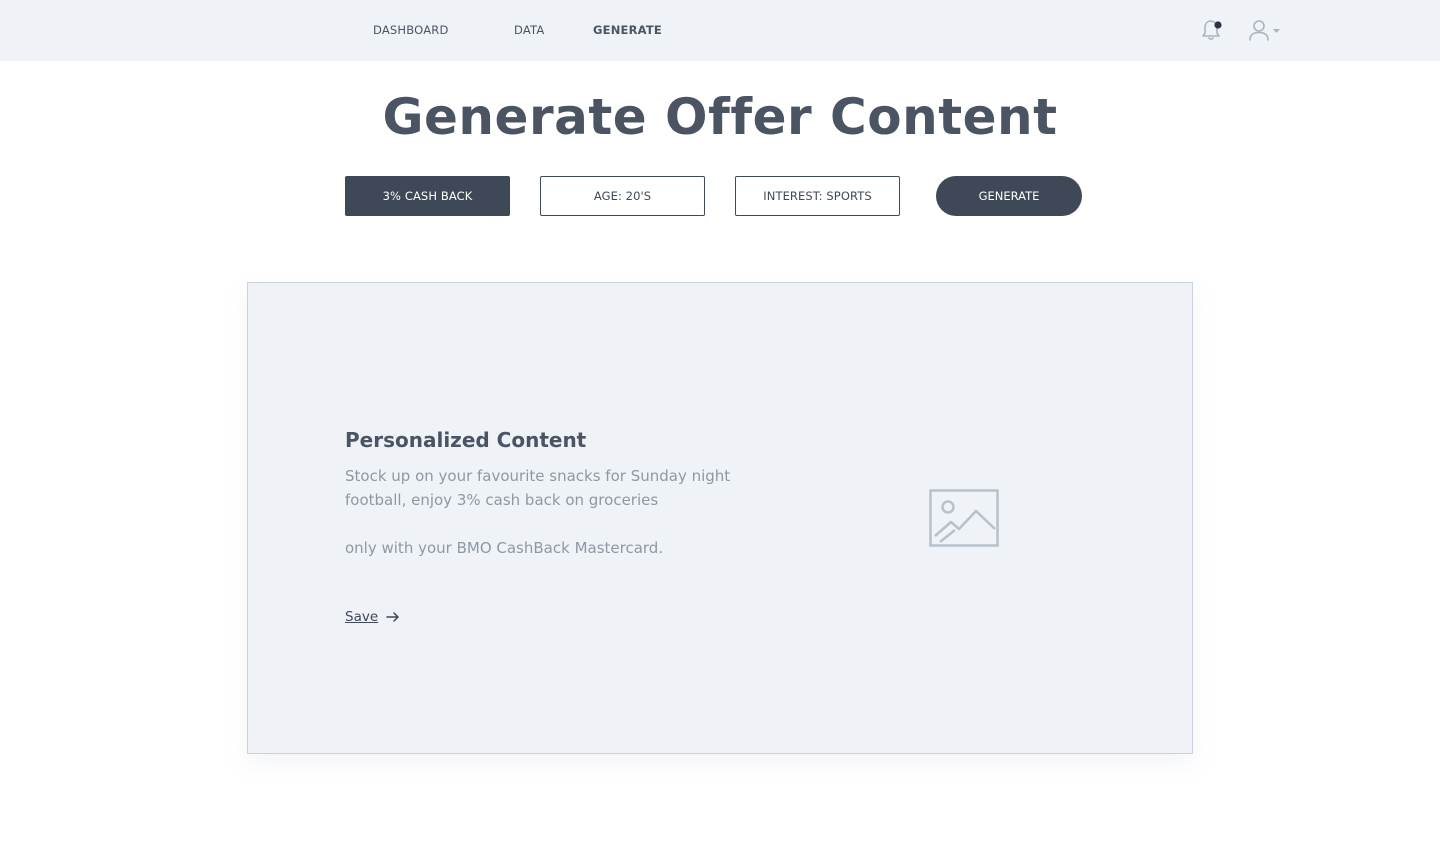  What do you see at coordinates (362, 617) in the screenshot?
I see `save-label: Save` at bounding box center [362, 617].